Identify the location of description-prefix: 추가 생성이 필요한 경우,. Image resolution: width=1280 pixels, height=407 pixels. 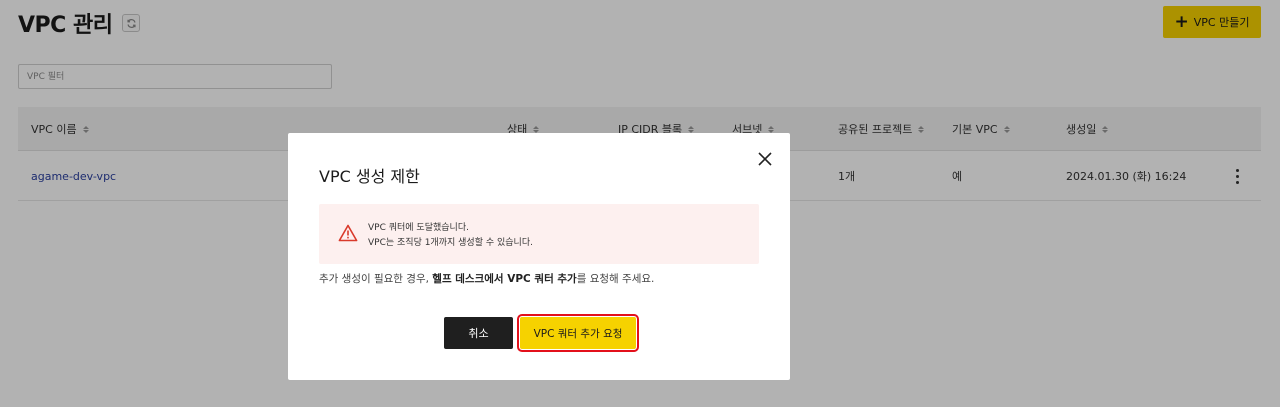
(376, 279).